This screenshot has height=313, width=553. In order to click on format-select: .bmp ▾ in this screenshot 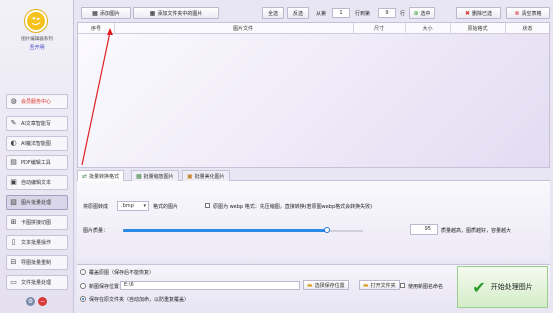, I will do `click(133, 206)`.